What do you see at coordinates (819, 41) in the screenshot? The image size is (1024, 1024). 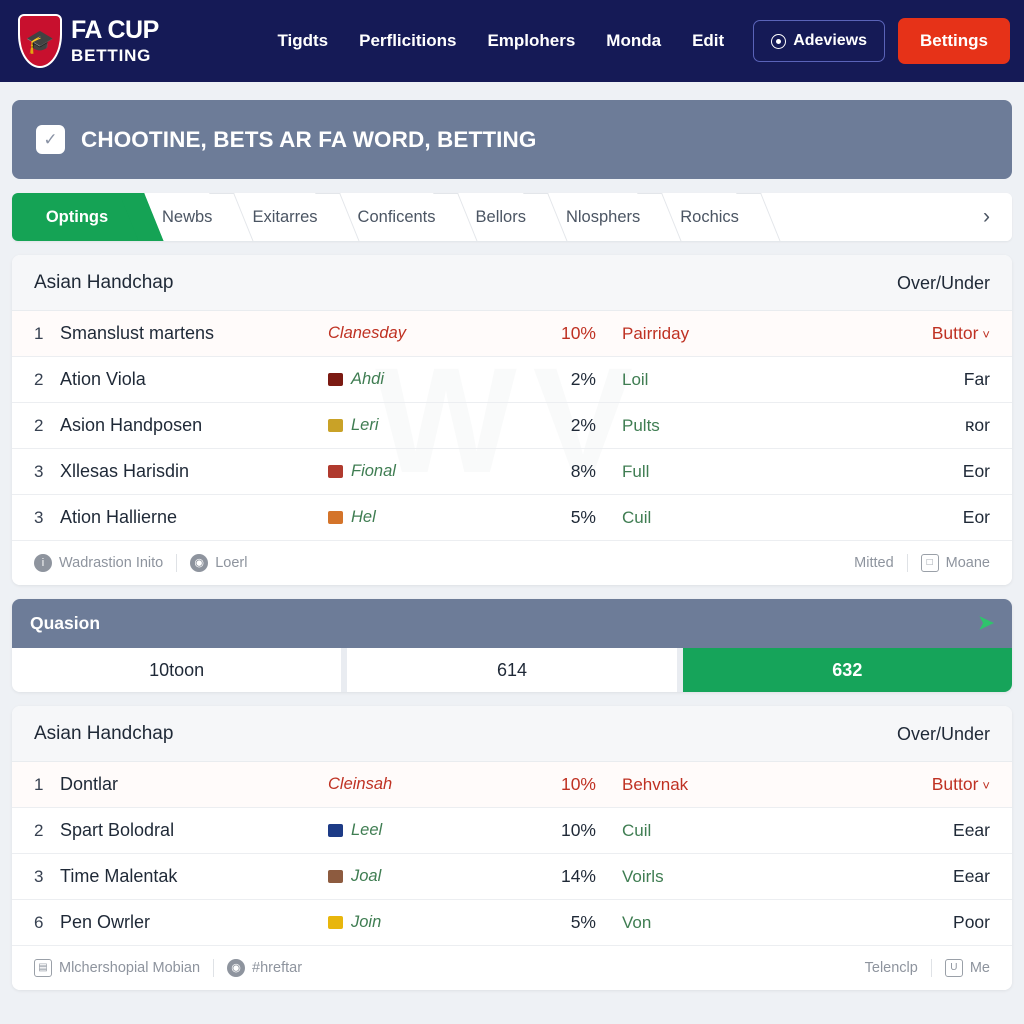 I see `adeviews-button: Adeviews` at bounding box center [819, 41].